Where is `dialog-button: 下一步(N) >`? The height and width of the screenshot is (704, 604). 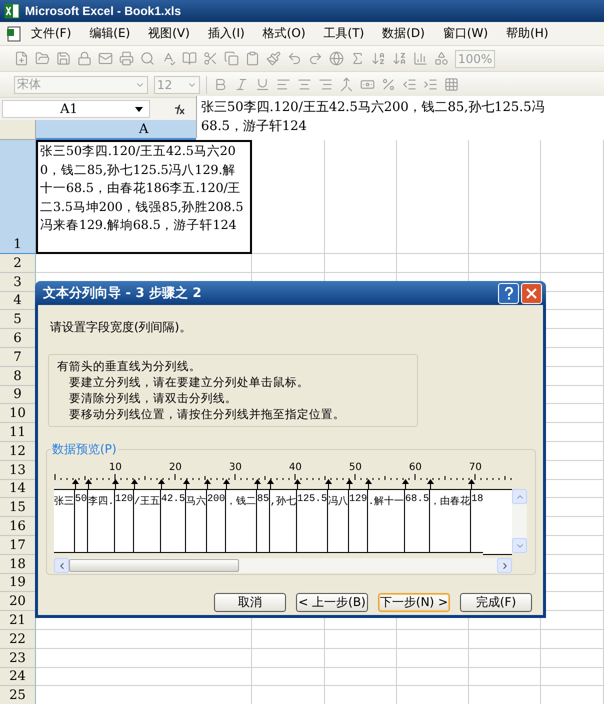 dialog-button: 下一步(N) > is located at coordinates (414, 602).